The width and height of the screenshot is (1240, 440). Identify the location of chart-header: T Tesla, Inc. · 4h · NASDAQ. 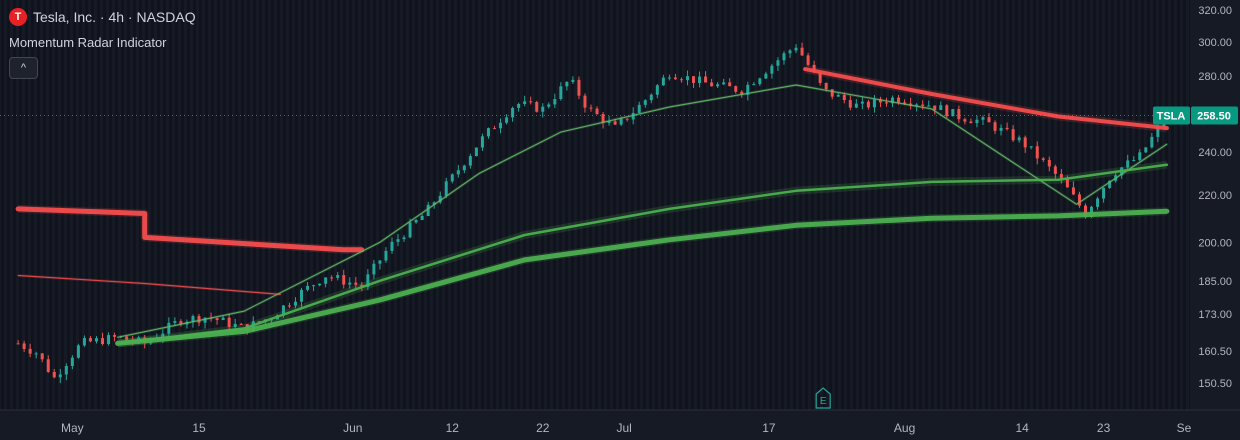
(102, 17).